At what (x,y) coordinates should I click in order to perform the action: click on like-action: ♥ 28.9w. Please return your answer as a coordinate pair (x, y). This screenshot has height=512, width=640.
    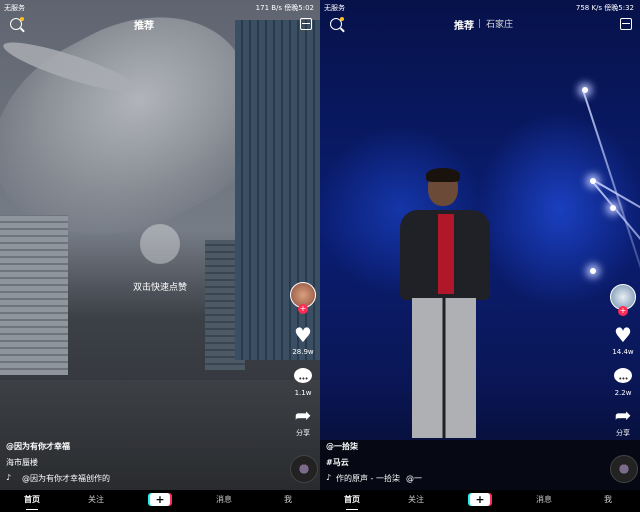
    Looking at the image, I should click on (301, 340).